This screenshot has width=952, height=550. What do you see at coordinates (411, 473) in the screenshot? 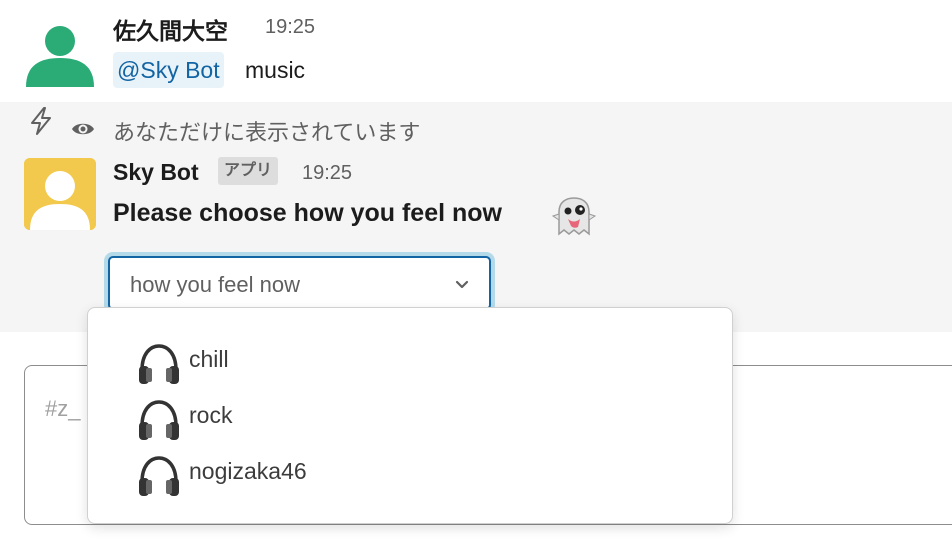
I see `dropdown-option-nogizaka46: nogizaka46` at bounding box center [411, 473].